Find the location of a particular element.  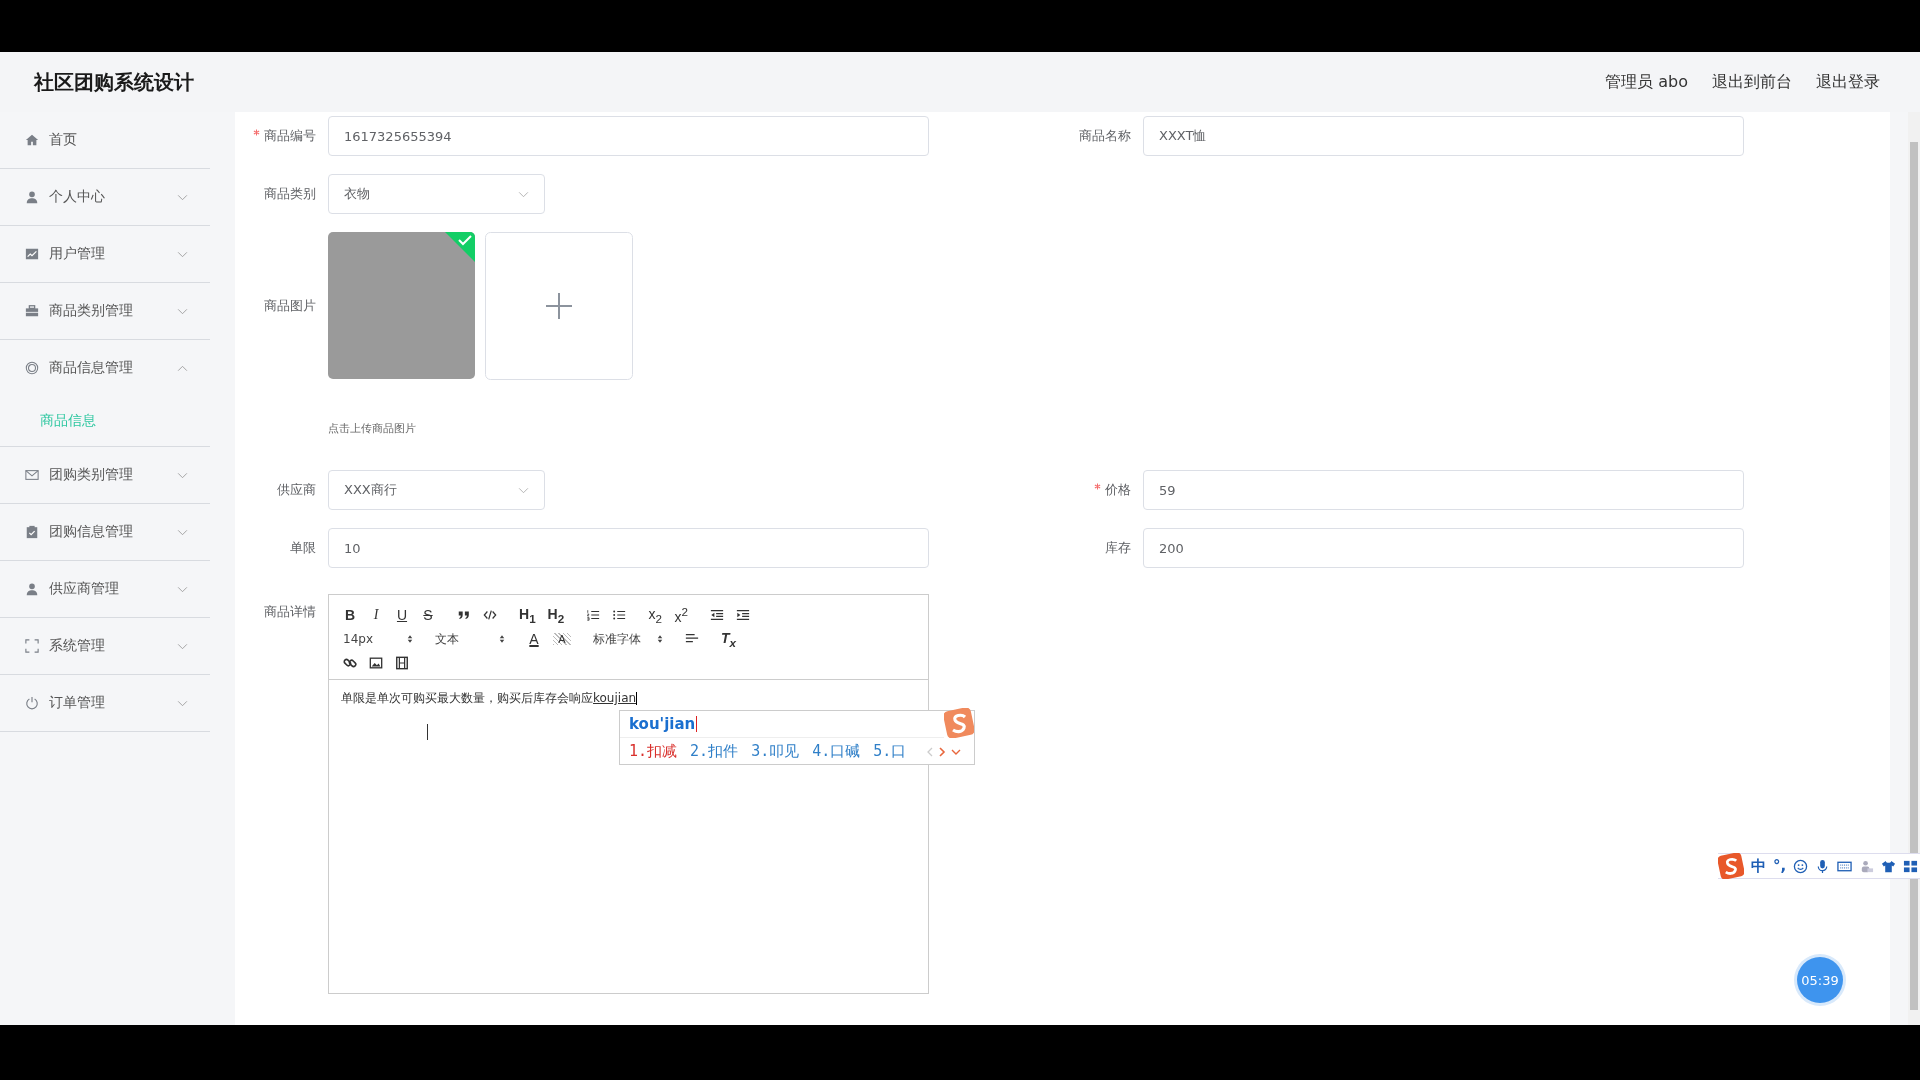

app-title: 社区团购系统设计 is located at coordinates (114, 82).